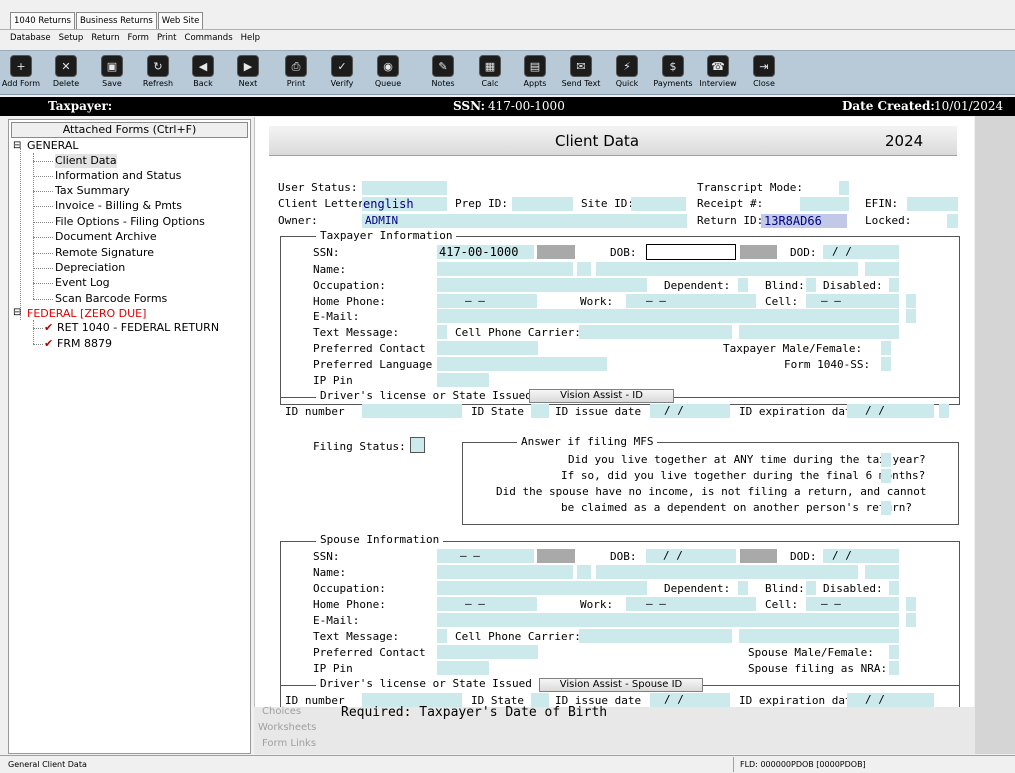  What do you see at coordinates (485, 556) in the screenshot?
I see `spouse-ssn-field` at bounding box center [485, 556].